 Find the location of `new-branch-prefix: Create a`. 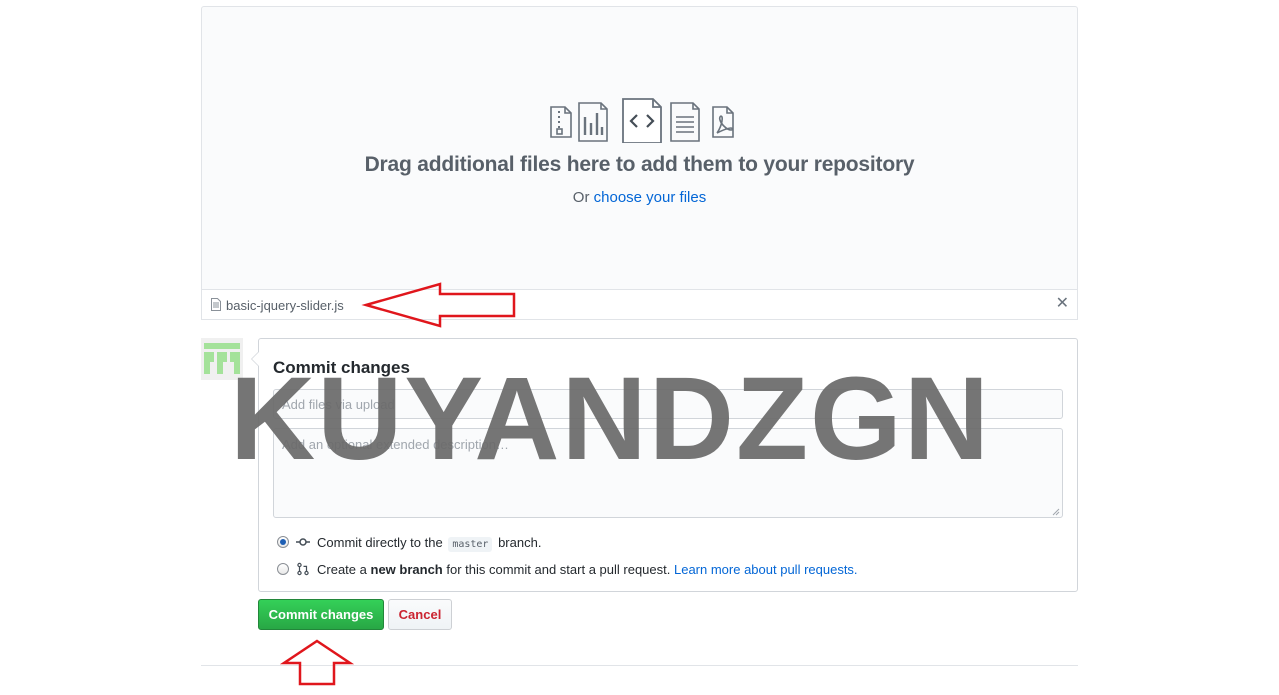

new-branch-prefix: Create a is located at coordinates (342, 569).